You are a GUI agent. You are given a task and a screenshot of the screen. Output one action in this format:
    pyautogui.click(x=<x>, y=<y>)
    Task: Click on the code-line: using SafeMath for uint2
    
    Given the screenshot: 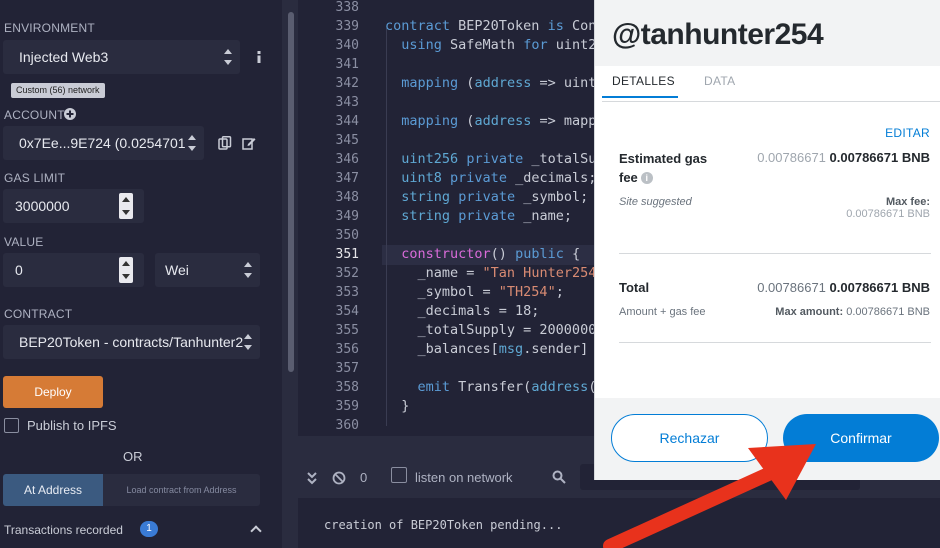 What is the action you would take?
    pyautogui.click(x=490, y=45)
    